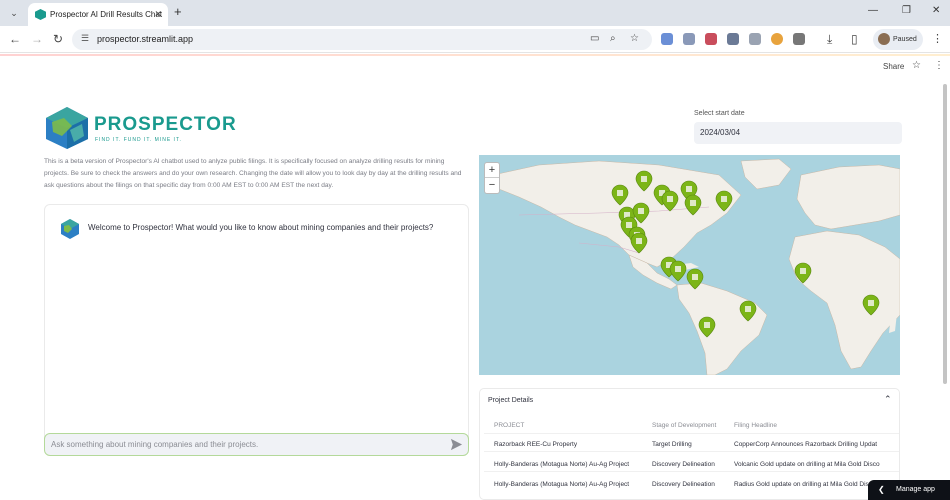 The height and width of the screenshot is (500, 950). I want to click on zoom-out-button: −, so click(492, 185).